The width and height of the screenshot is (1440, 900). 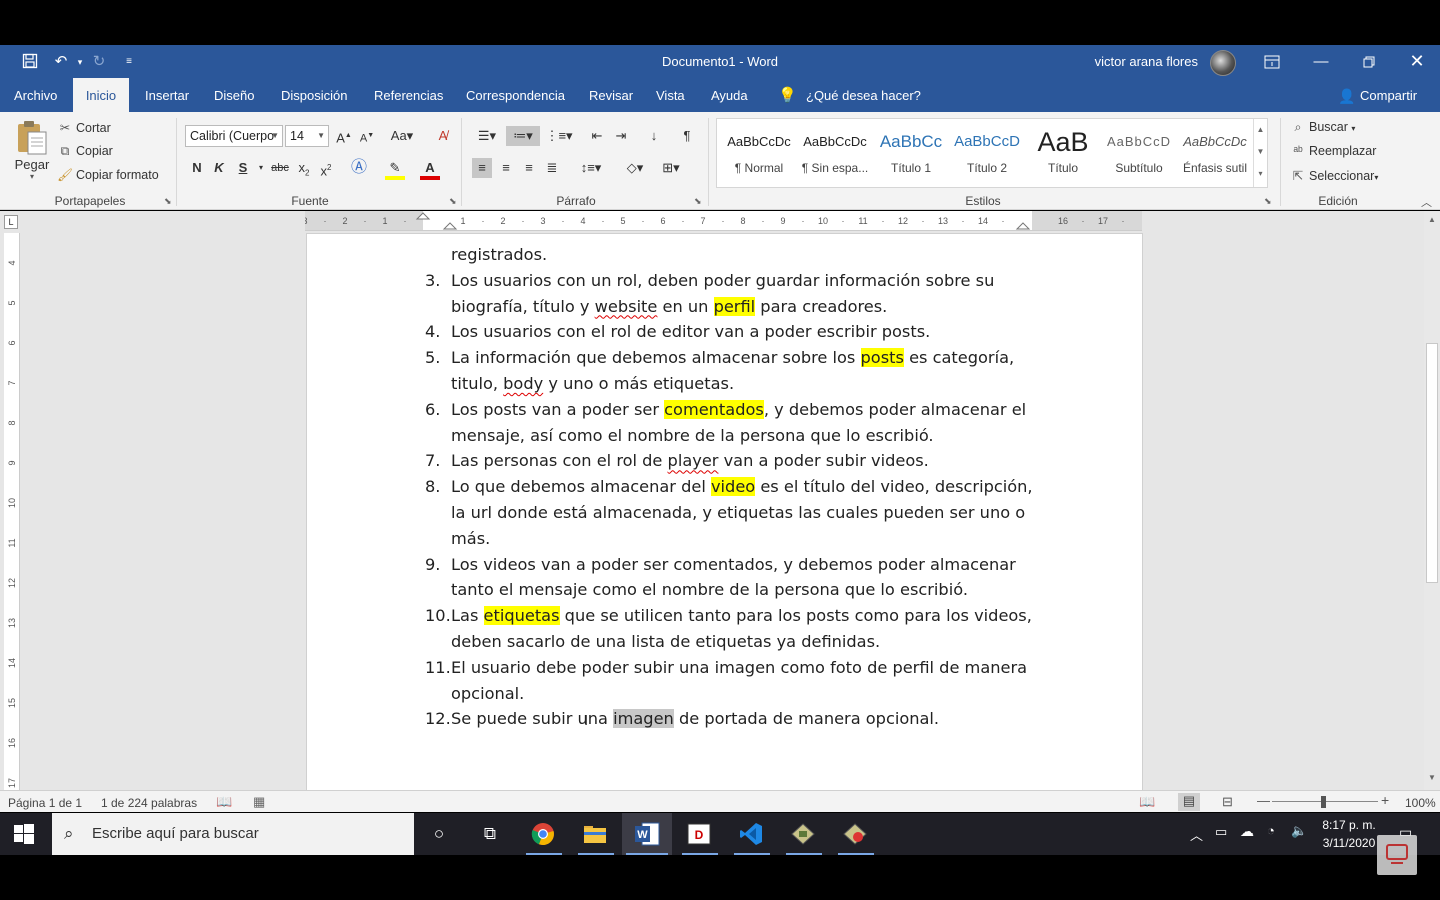 What do you see at coordinates (1260, 130) in the screenshot?
I see `chevron-up-icon: ▲` at bounding box center [1260, 130].